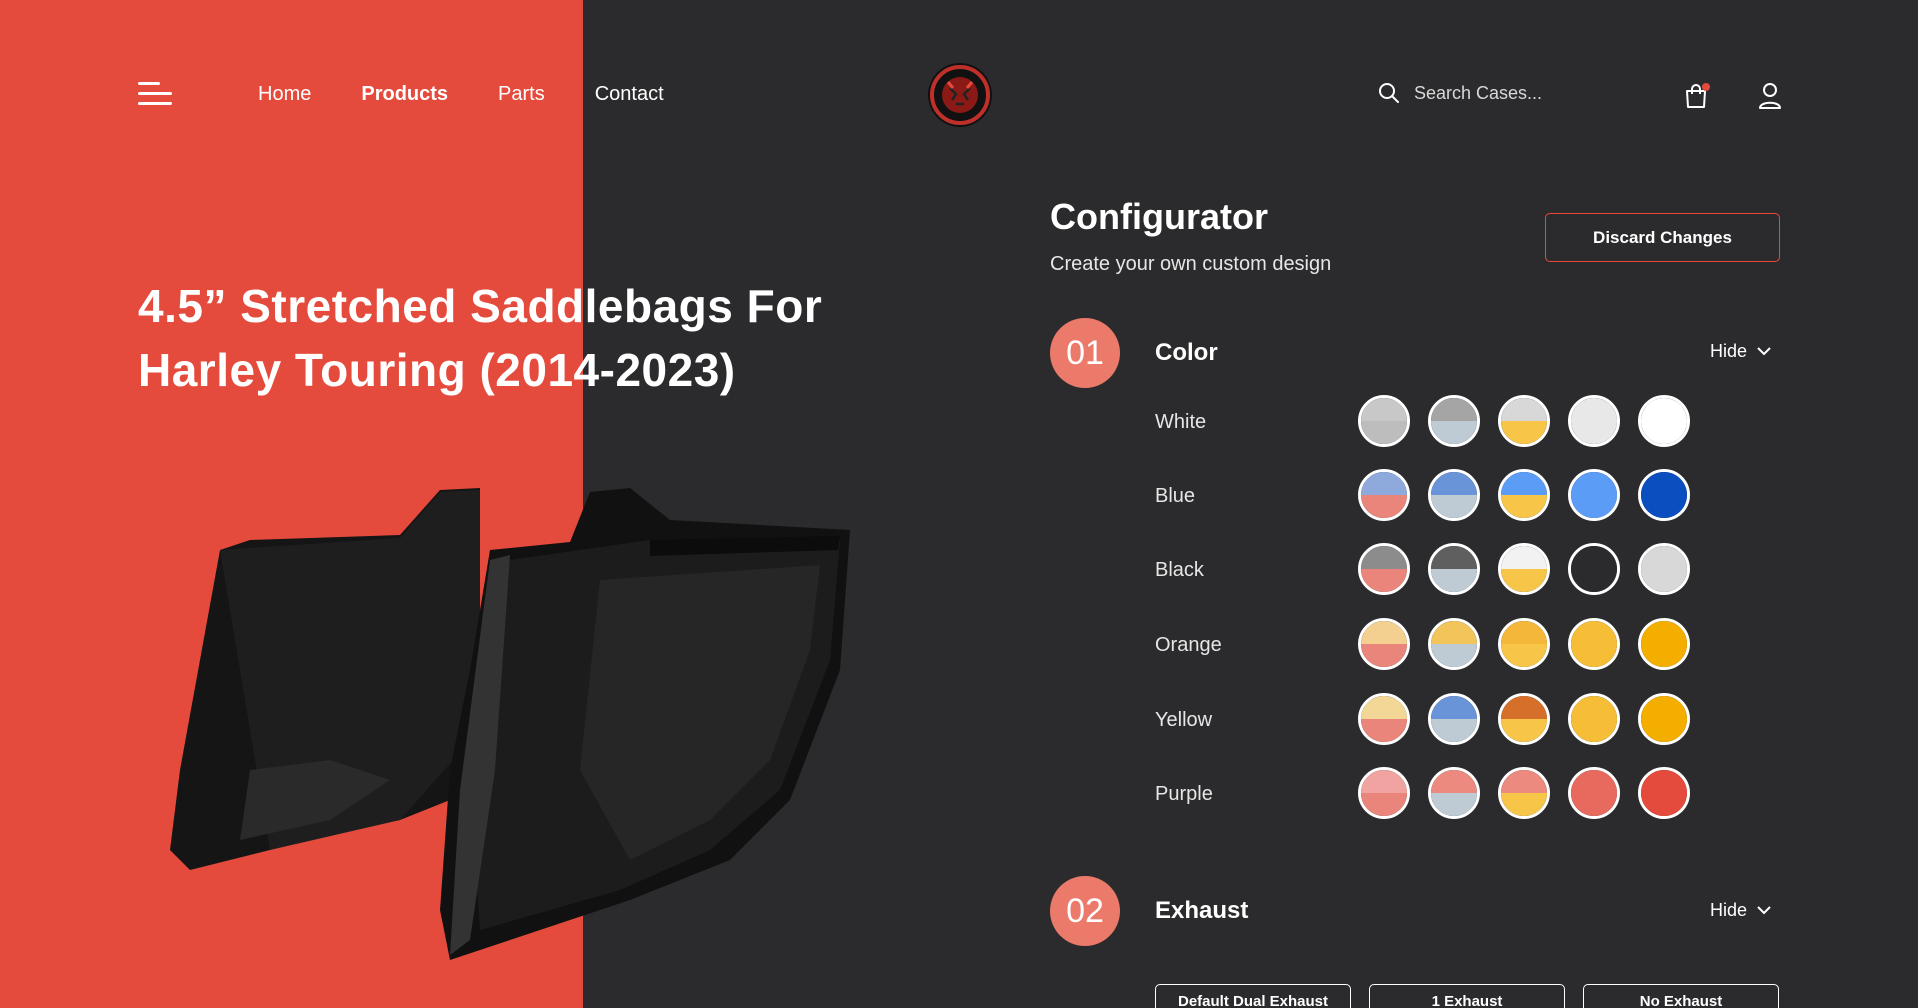 The width and height of the screenshot is (1918, 1008). I want to click on color-row-label: Blue, so click(1175, 496).